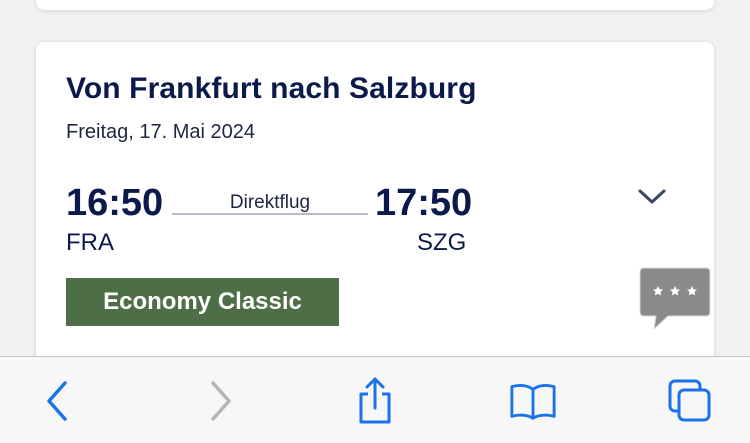 The width and height of the screenshot is (750, 443). I want to click on back-button, so click(58, 401).